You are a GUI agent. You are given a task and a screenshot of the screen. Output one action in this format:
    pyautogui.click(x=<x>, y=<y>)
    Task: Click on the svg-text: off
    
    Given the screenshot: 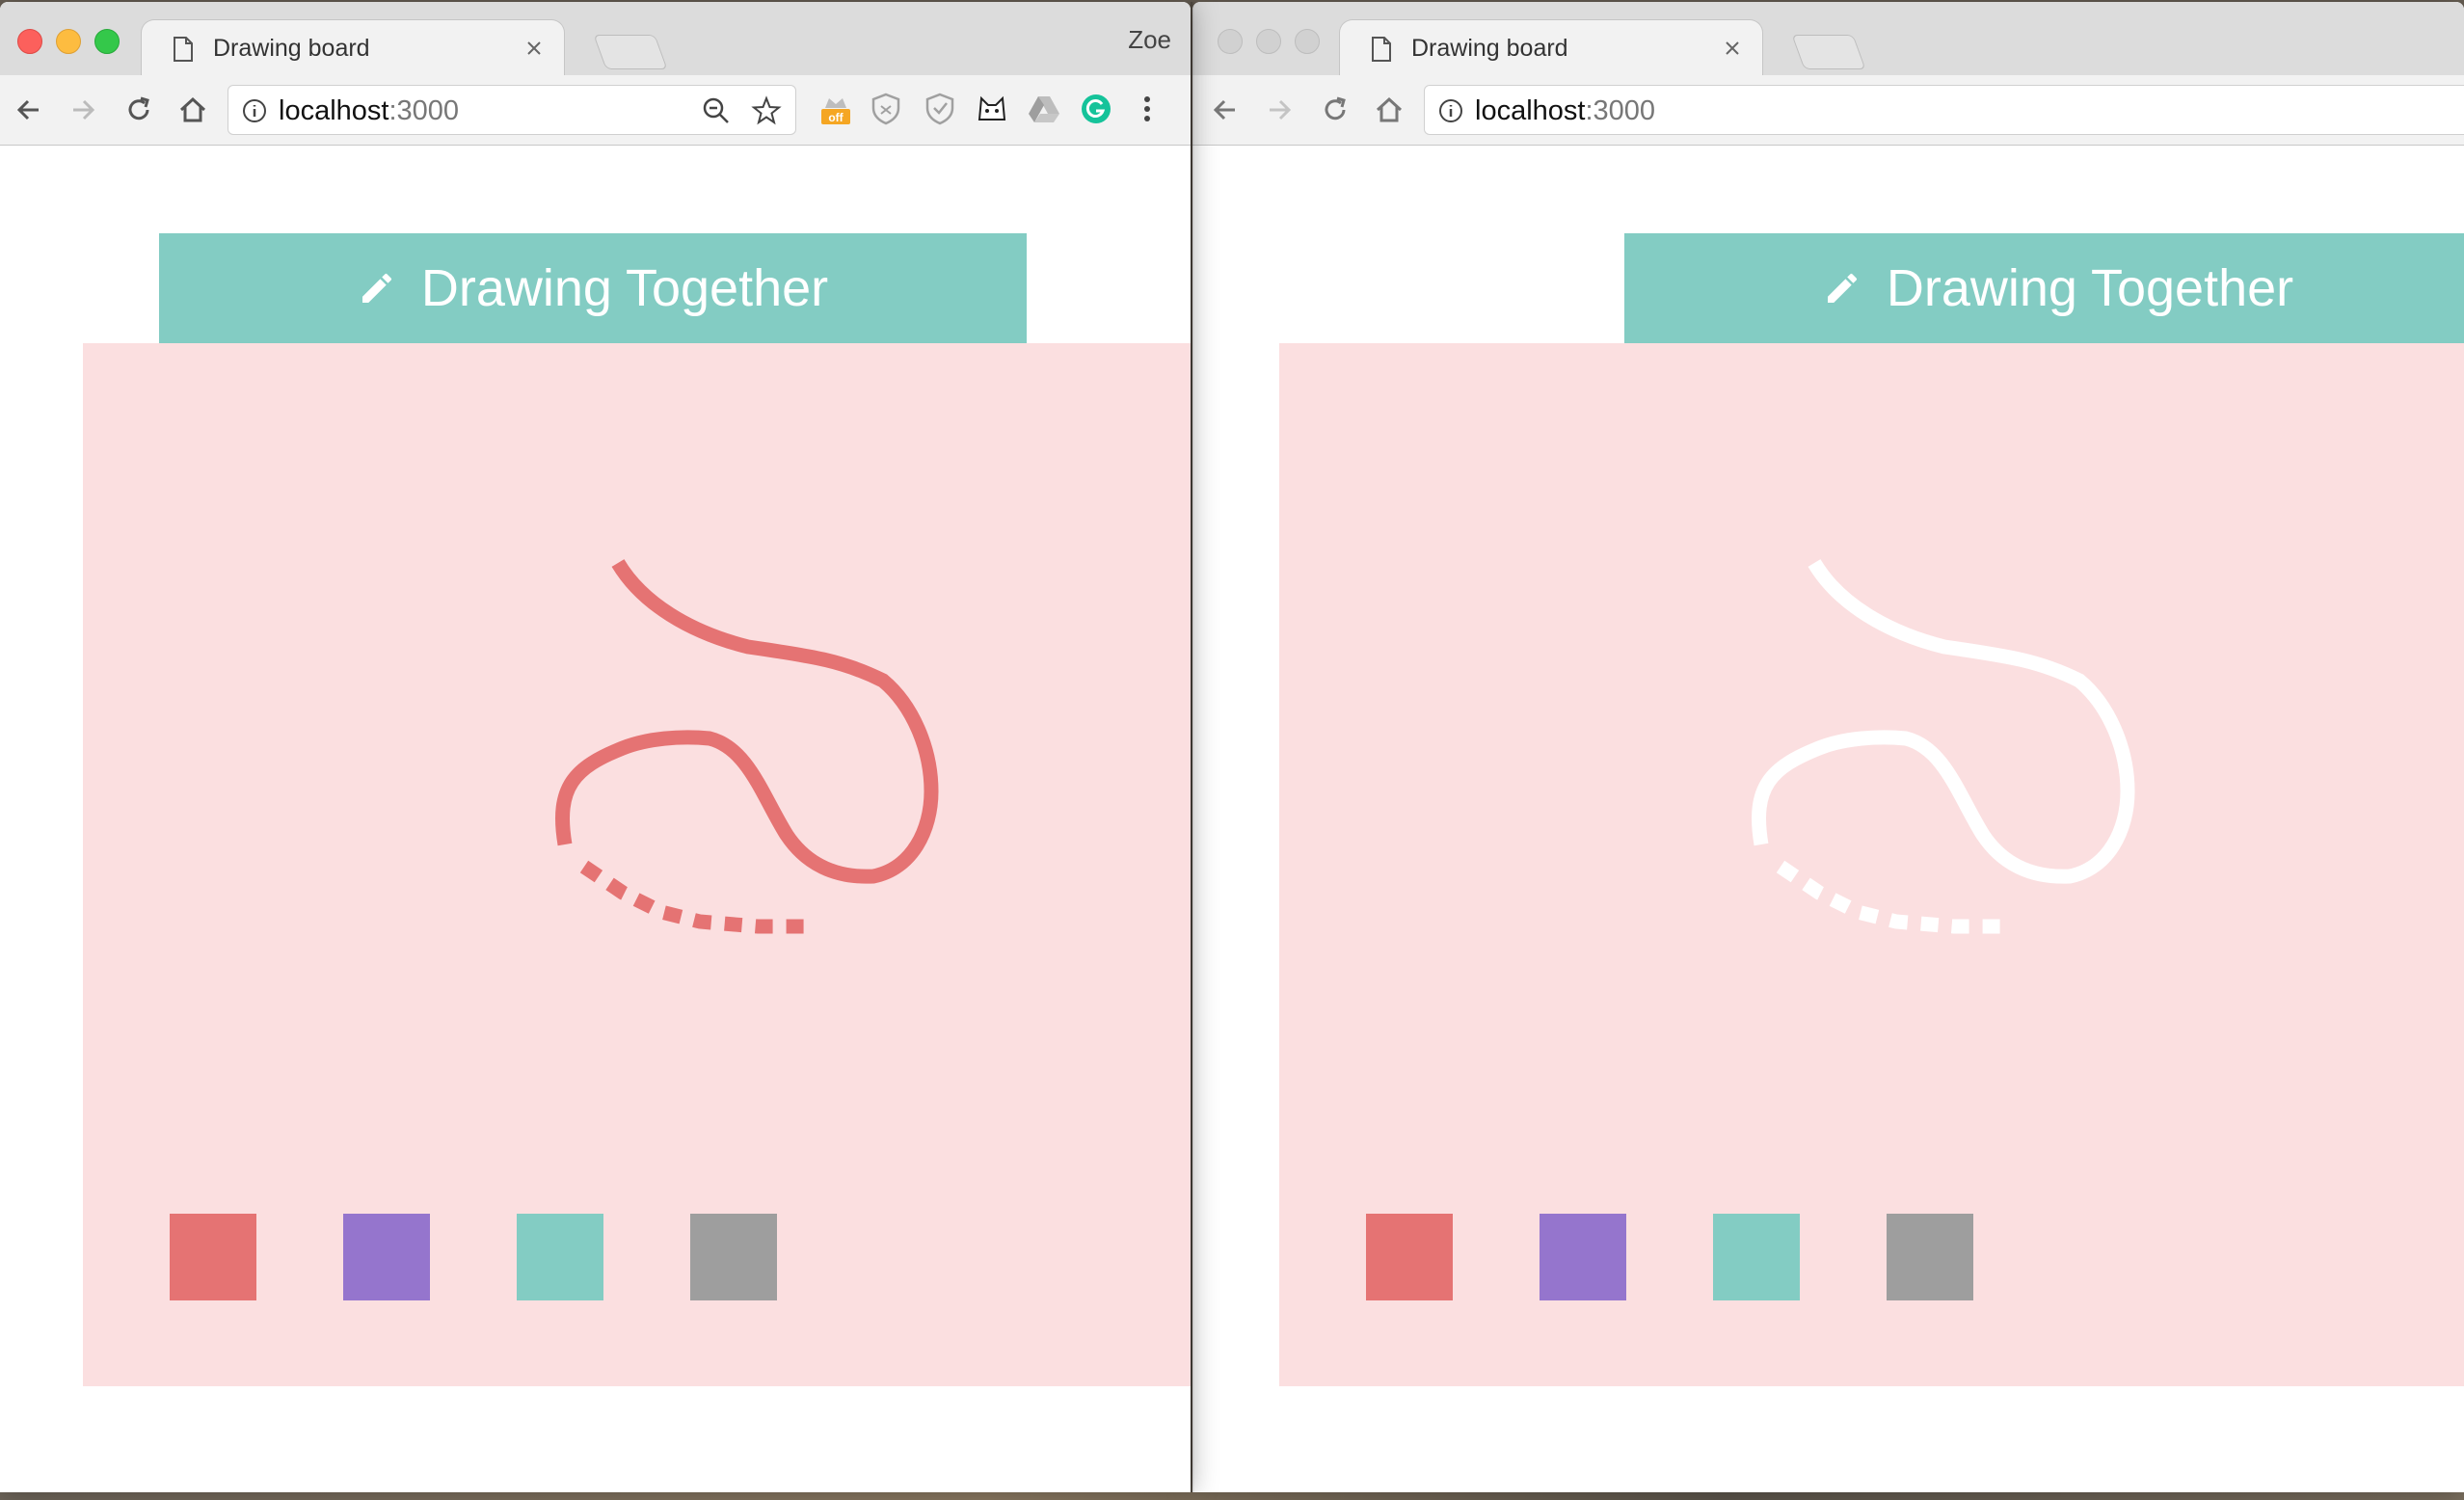 What is the action you would take?
    pyautogui.click(x=836, y=118)
    